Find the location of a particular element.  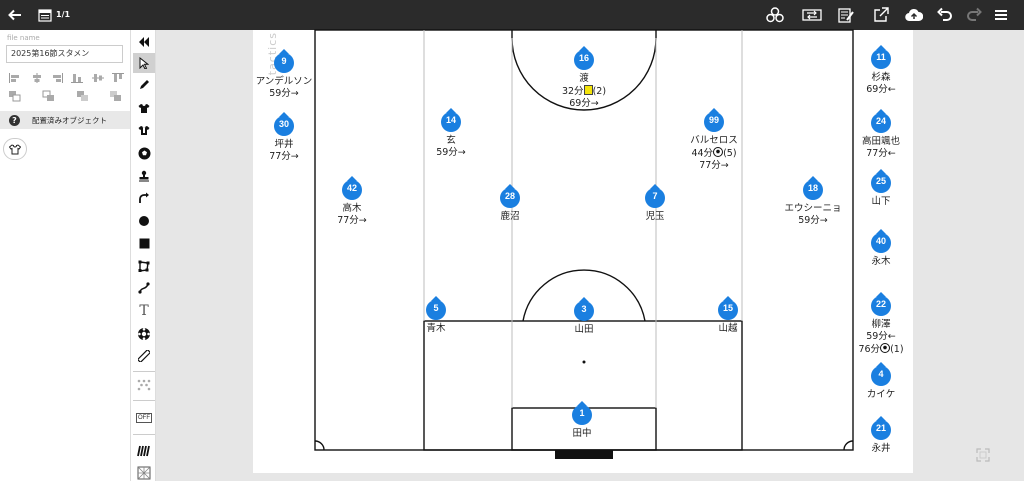

player-name: 渡 is located at coordinates (584, 78).